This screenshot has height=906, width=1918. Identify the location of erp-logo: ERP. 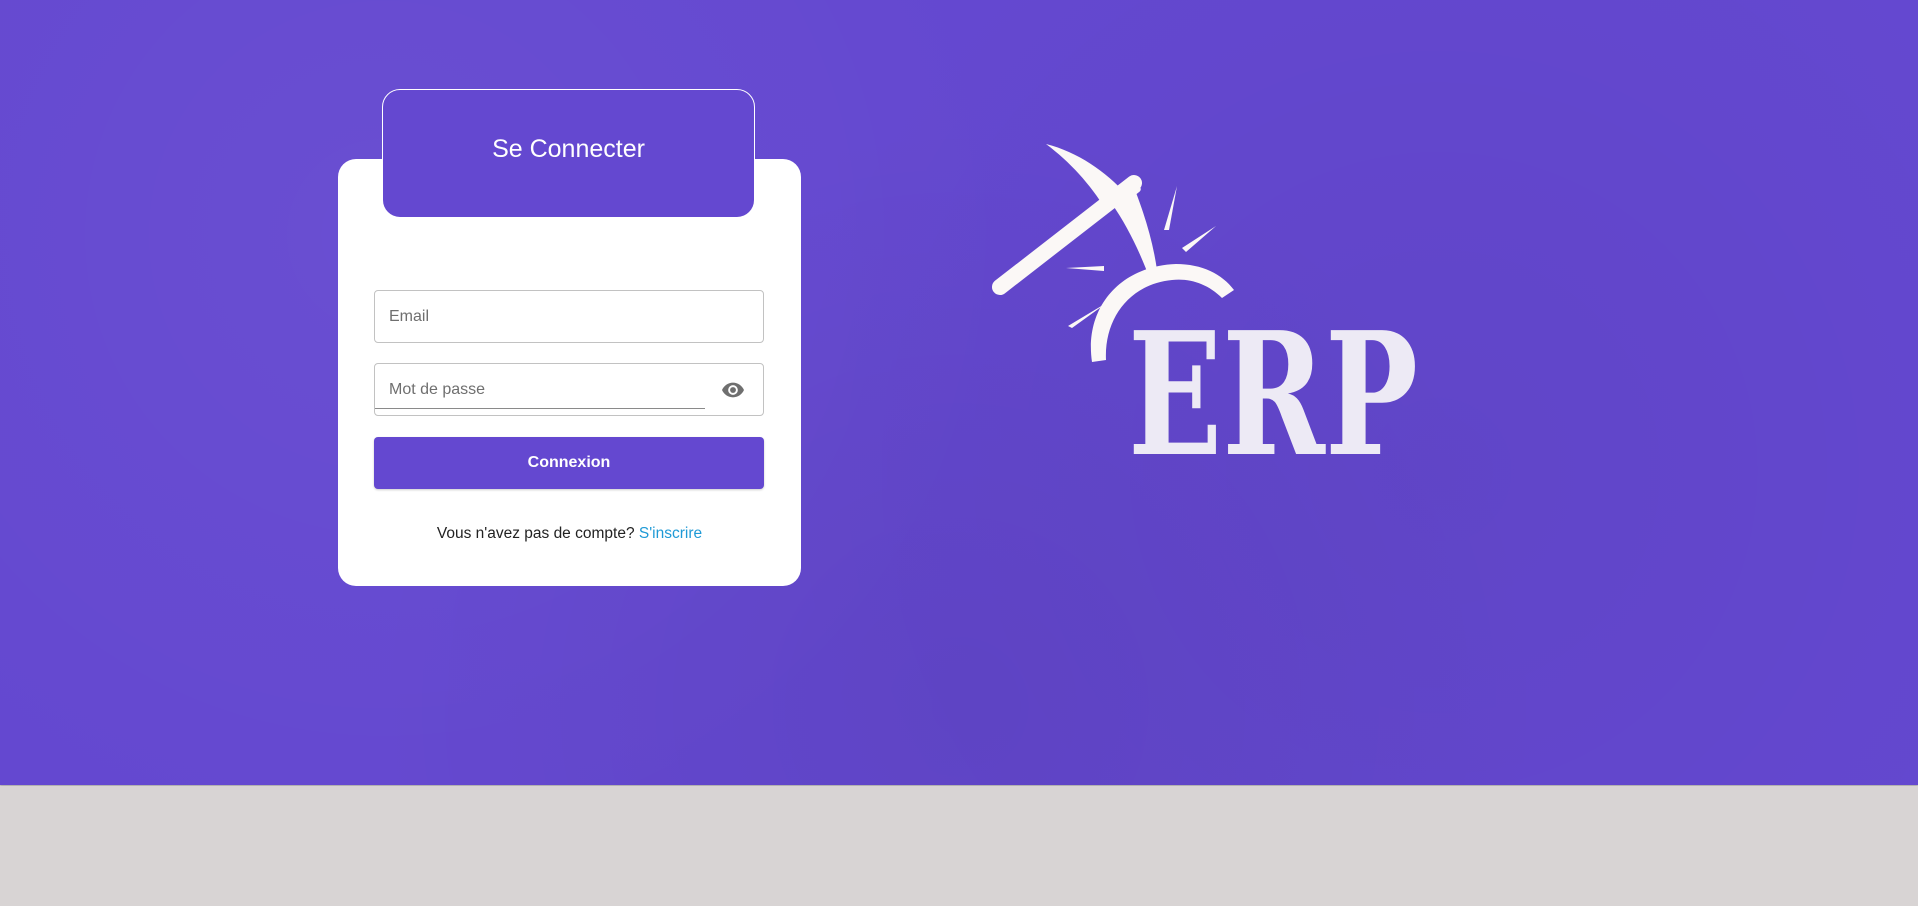
(1200, 316).